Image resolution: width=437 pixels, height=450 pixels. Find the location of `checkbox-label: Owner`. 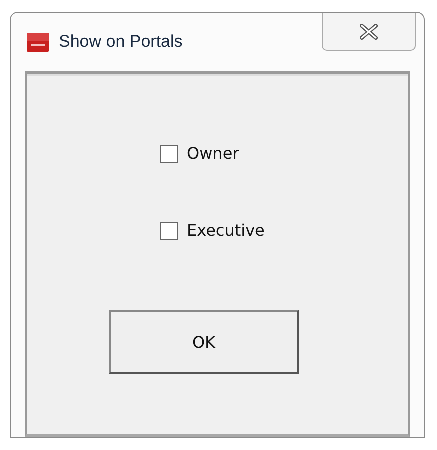

checkbox-label: Owner is located at coordinates (213, 153).